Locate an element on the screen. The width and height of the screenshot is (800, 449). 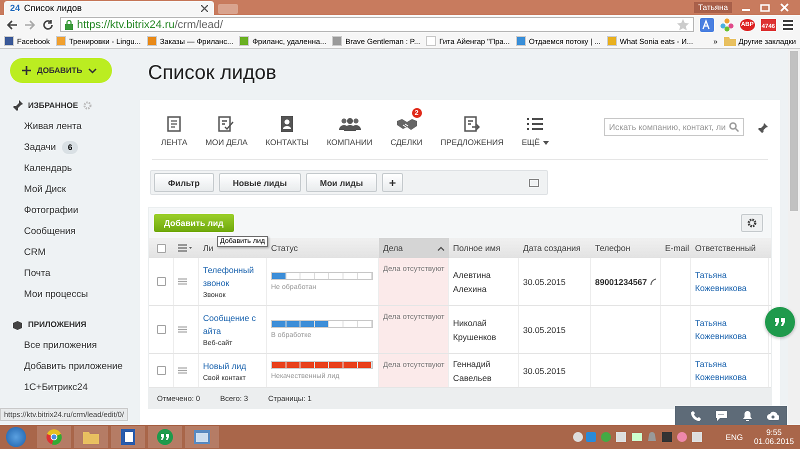
back-icon is located at coordinates (12, 24).